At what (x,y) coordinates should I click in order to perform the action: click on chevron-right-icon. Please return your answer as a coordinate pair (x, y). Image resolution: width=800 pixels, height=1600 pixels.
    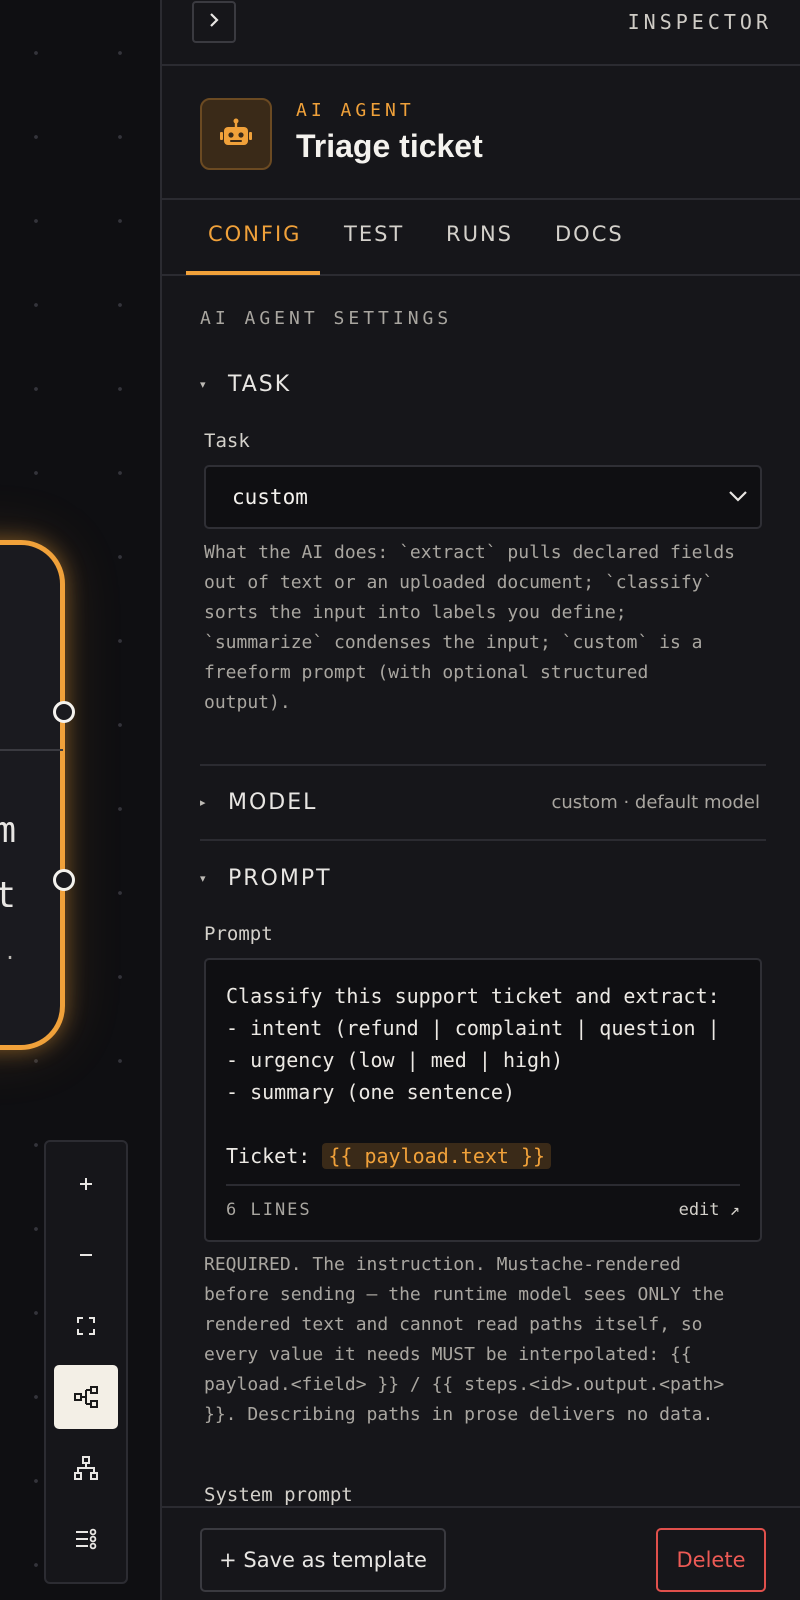
    Looking at the image, I should click on (214, 22).